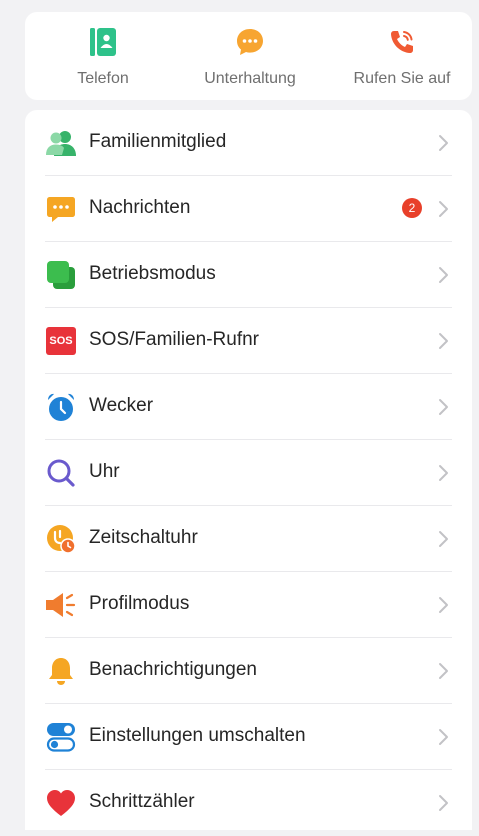 This screenshot has width=479, height=836. What do you see at coordinates (248, 209) in the screenshot?
I see `menu-item-nachrichten: Nachrichten 2` at bounding box center [248, 209].